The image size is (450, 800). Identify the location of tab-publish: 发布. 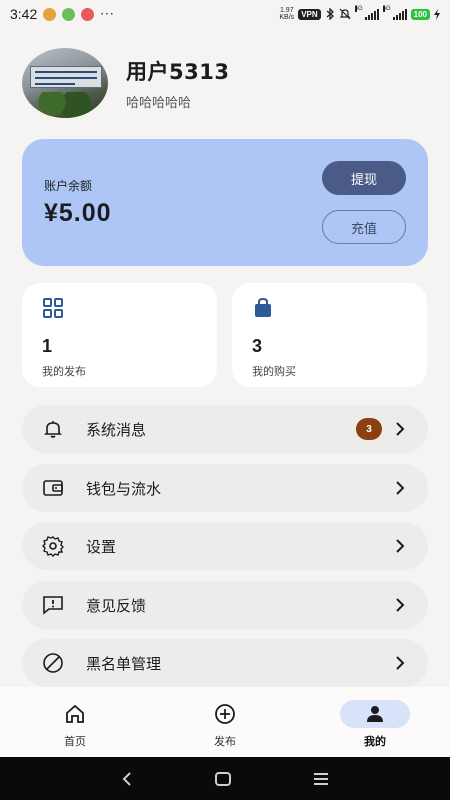
(225, 722).